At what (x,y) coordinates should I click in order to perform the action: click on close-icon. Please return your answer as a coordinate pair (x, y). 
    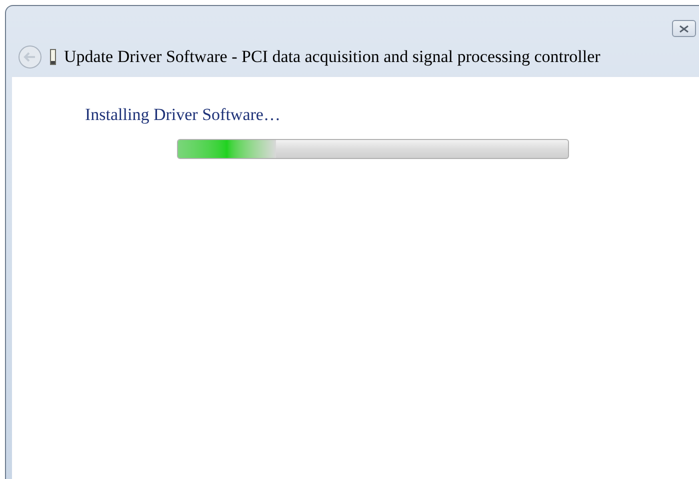
    Looking at the image, I should click on (684, 28).